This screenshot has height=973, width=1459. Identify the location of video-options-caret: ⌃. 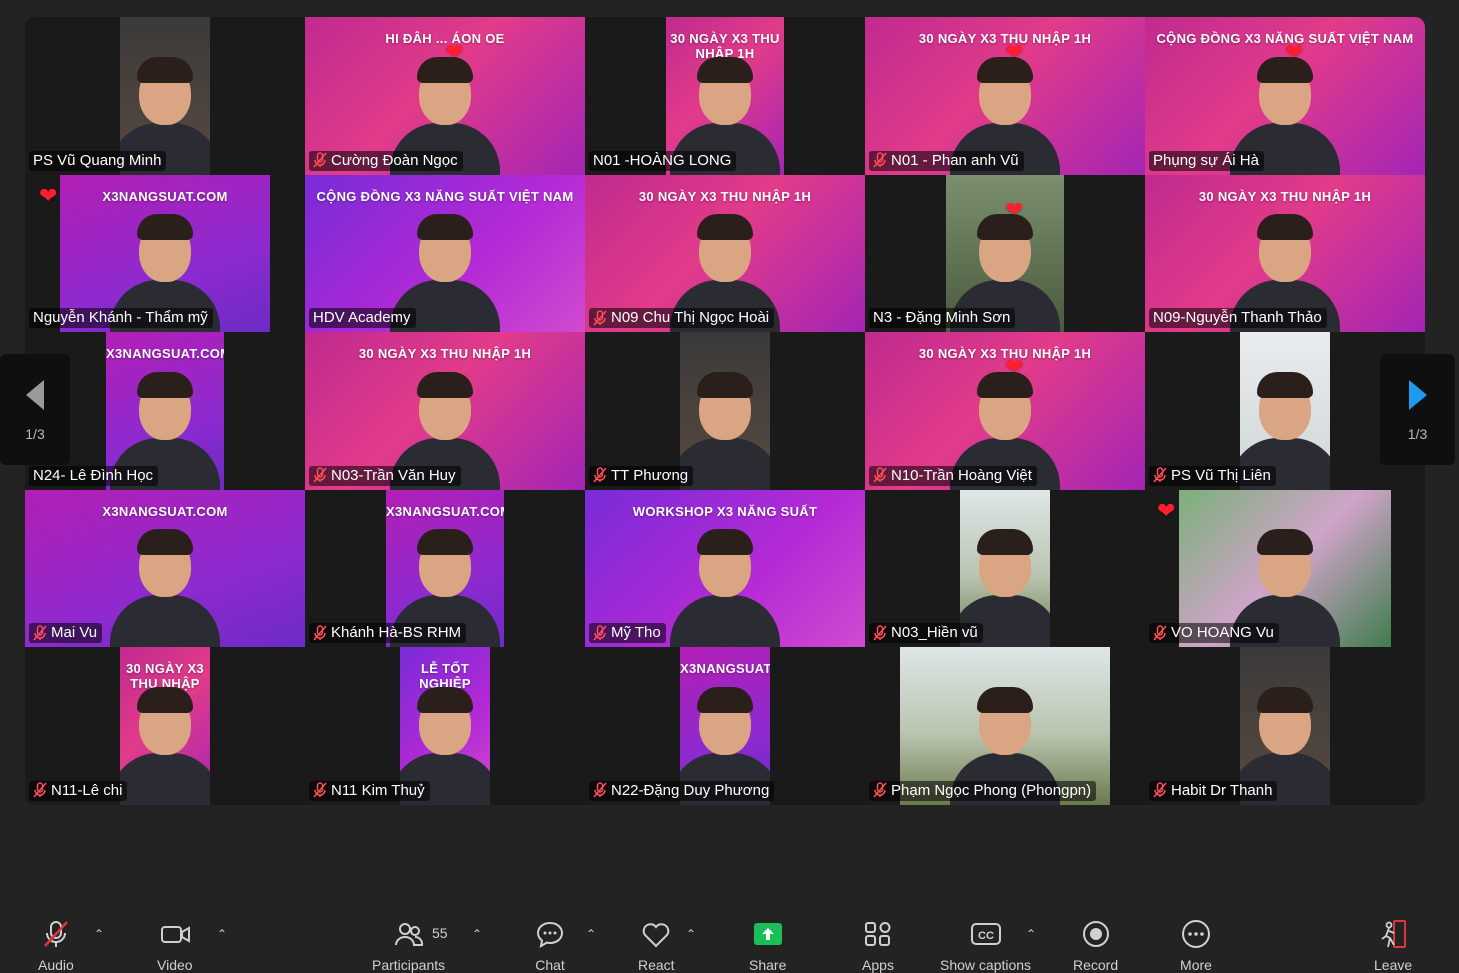
(222, 934).